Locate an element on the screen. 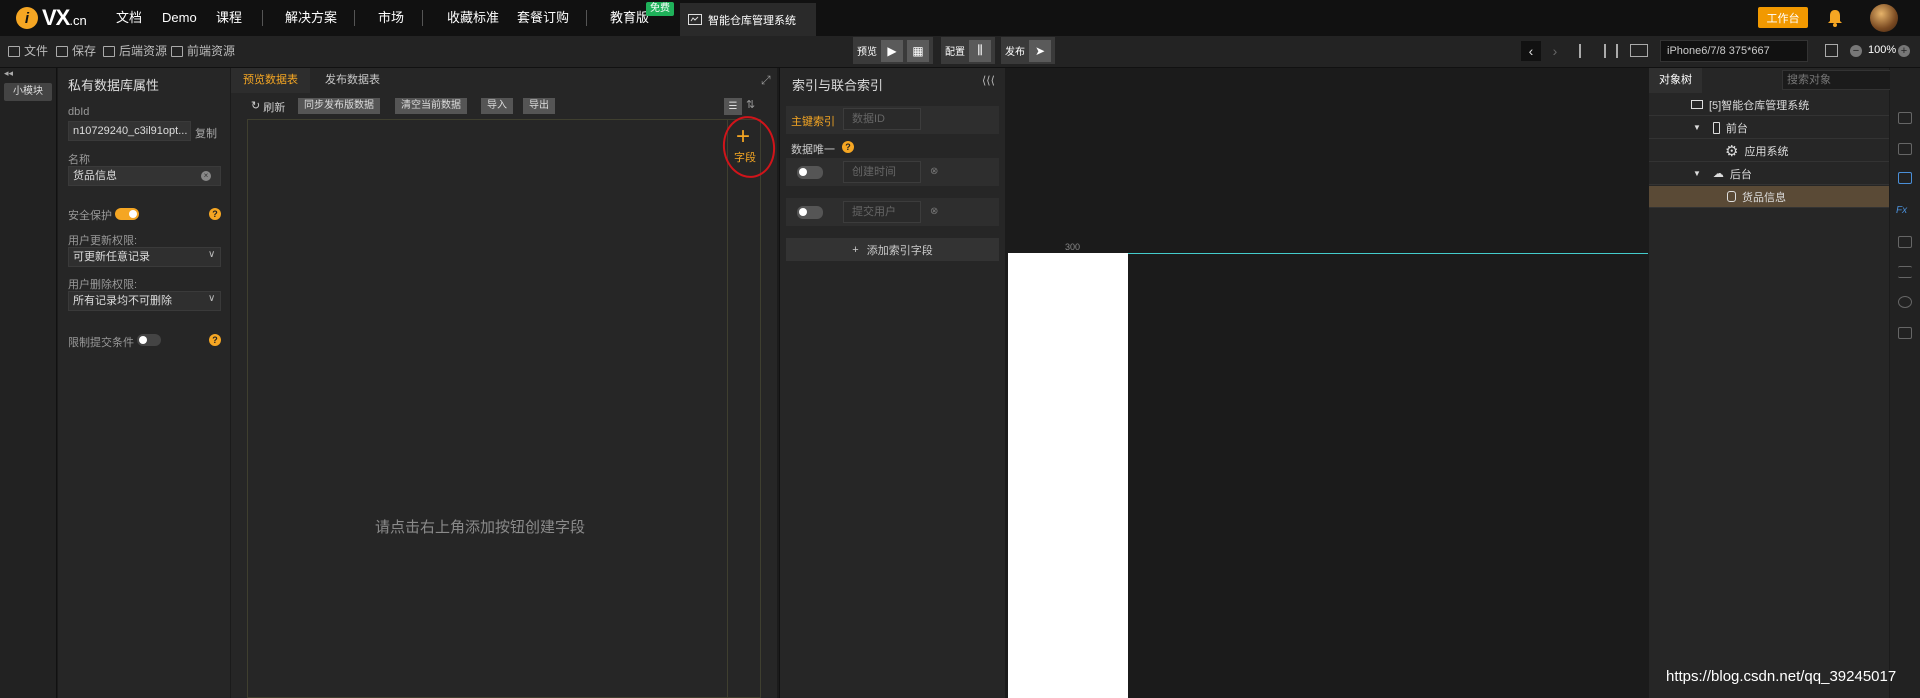  refresh-label: 刷新 is located at coordinates (274, 108).